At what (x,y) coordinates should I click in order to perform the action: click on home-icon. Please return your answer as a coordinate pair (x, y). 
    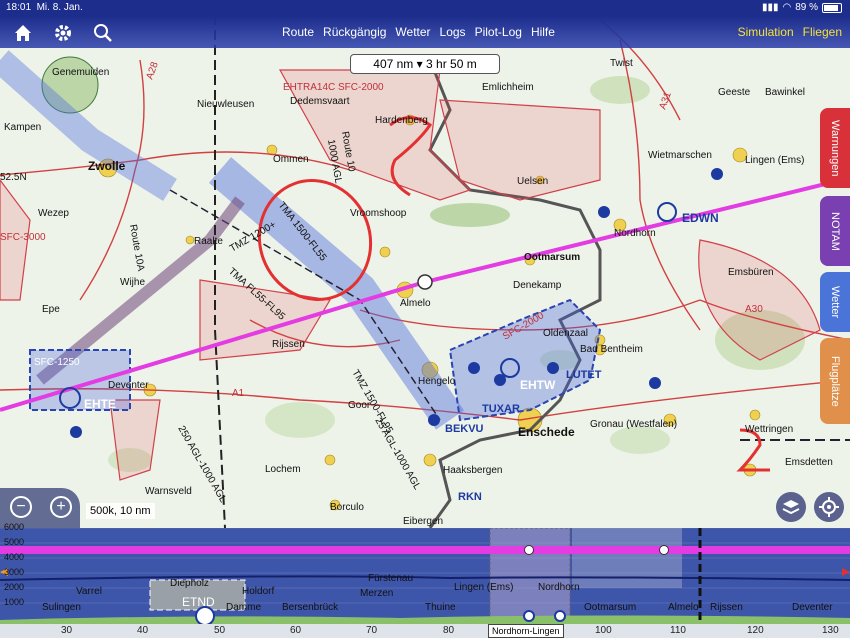
    Looking at the image, I should click on (23, 33).